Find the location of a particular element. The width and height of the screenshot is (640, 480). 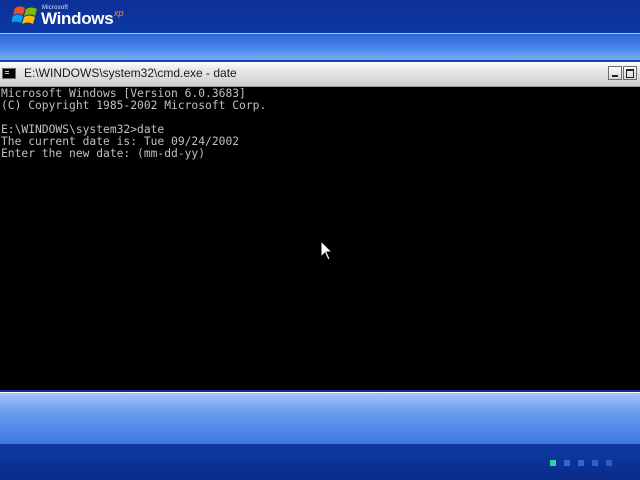

xp-label: xp is located at coordinates (119, 13).